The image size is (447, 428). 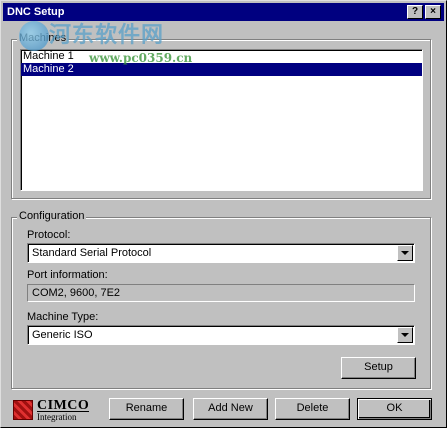 What do you see at coordinates (223, 12) in the screenshot?
I see `title-bar: DNC Setup ? ×` at bounding box center [223, 12].